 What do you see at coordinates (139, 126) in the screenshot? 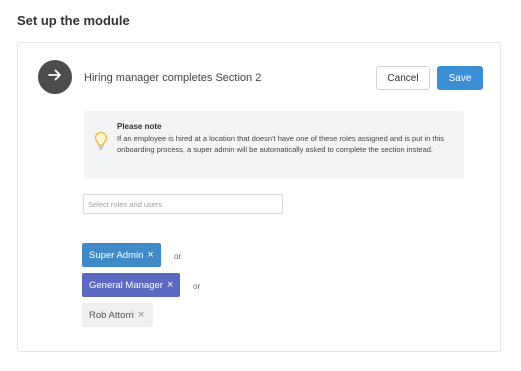
I see `note-title: Please note` at bounding box center [139, 126].